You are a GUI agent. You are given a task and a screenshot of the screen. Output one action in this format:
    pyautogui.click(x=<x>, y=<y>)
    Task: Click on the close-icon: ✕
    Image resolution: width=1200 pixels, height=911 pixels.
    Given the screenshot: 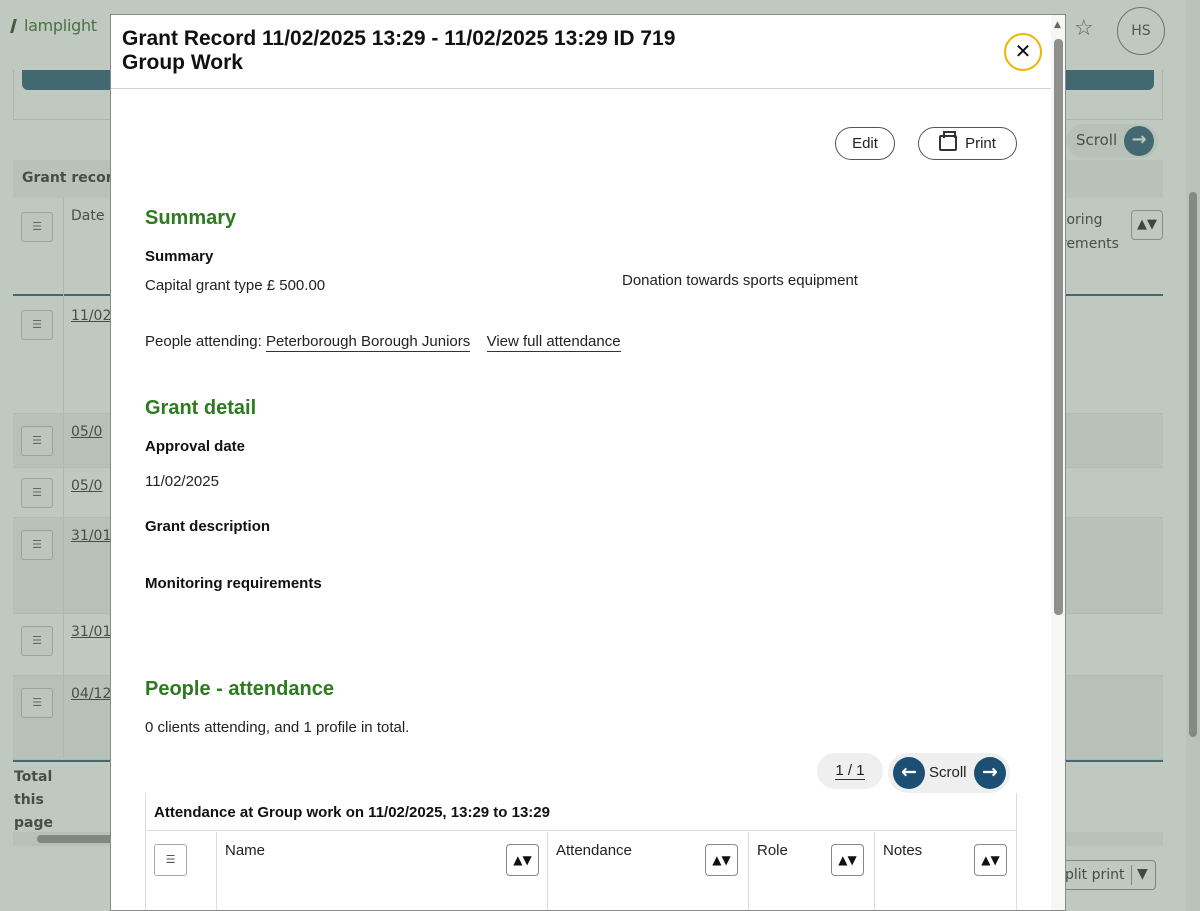 What is the action you would take?
    pyautogui.click(x=1023, y=51)
    